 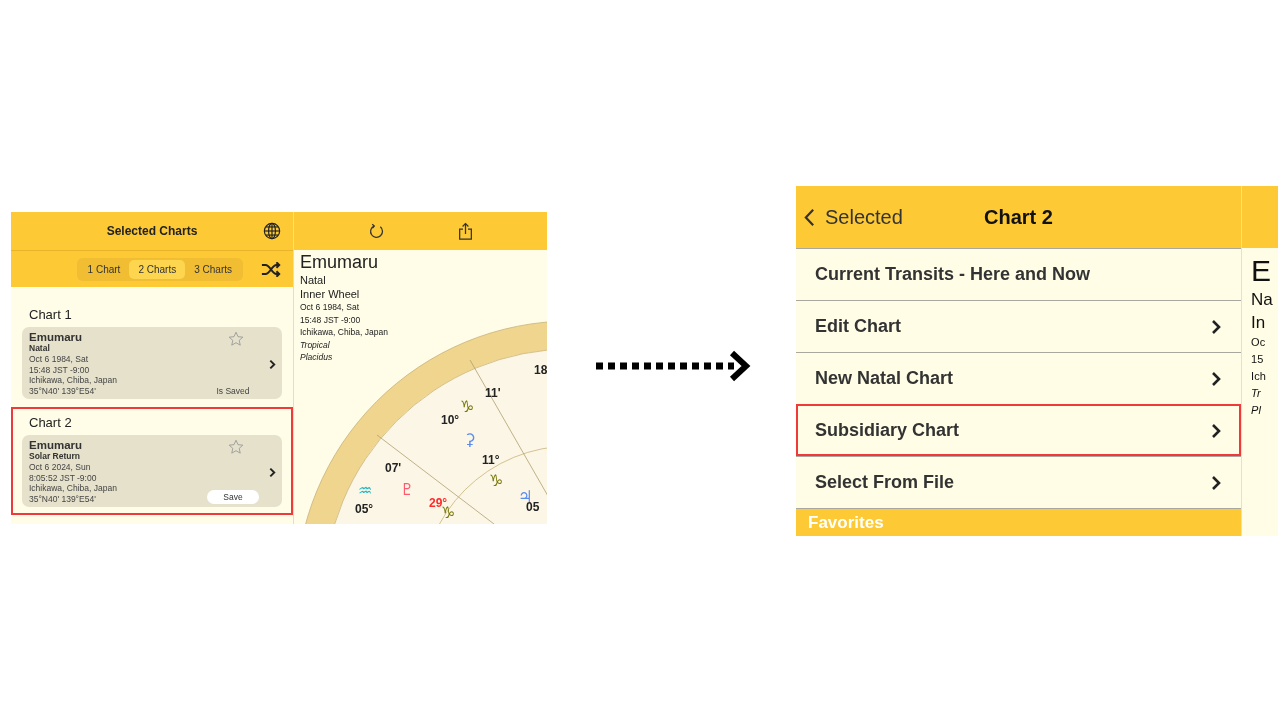 I want to click on chart-setting: Tropical, so click(x=315, y=344).